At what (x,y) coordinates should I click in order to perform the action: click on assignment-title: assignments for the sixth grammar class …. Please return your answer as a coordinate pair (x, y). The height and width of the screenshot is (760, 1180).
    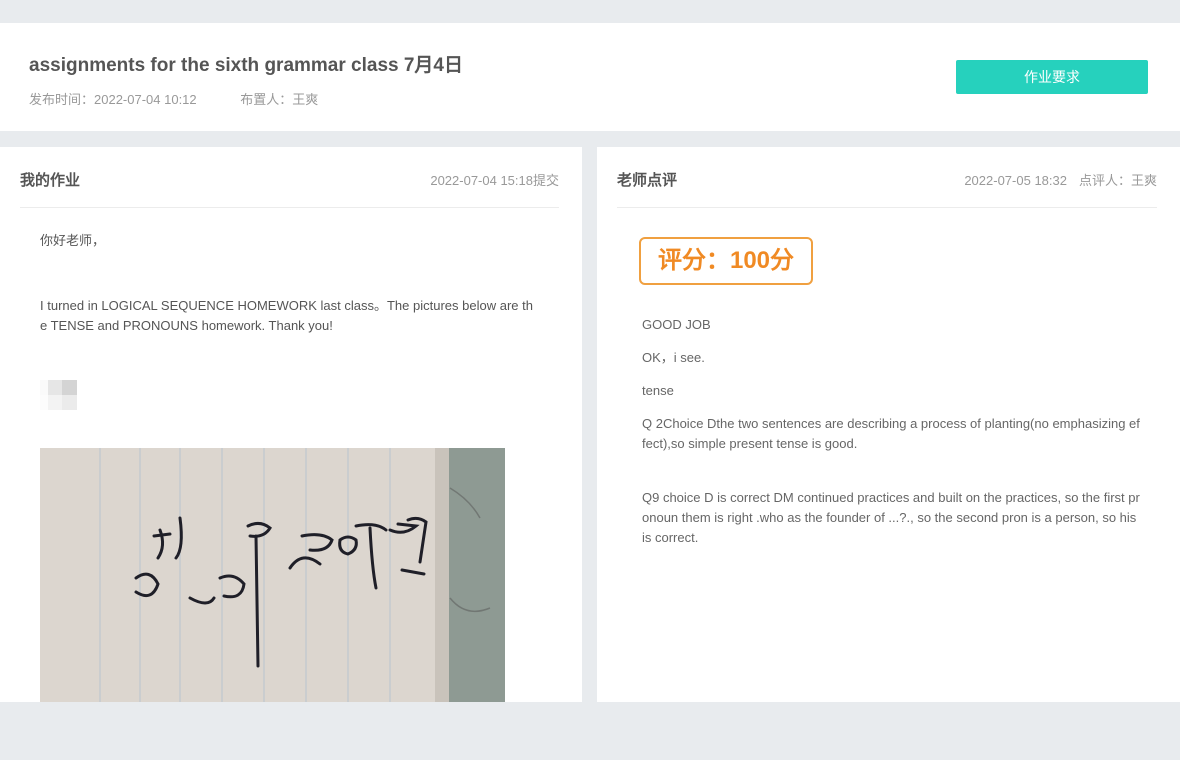
    Looking at the image, I should click on (246, 65).